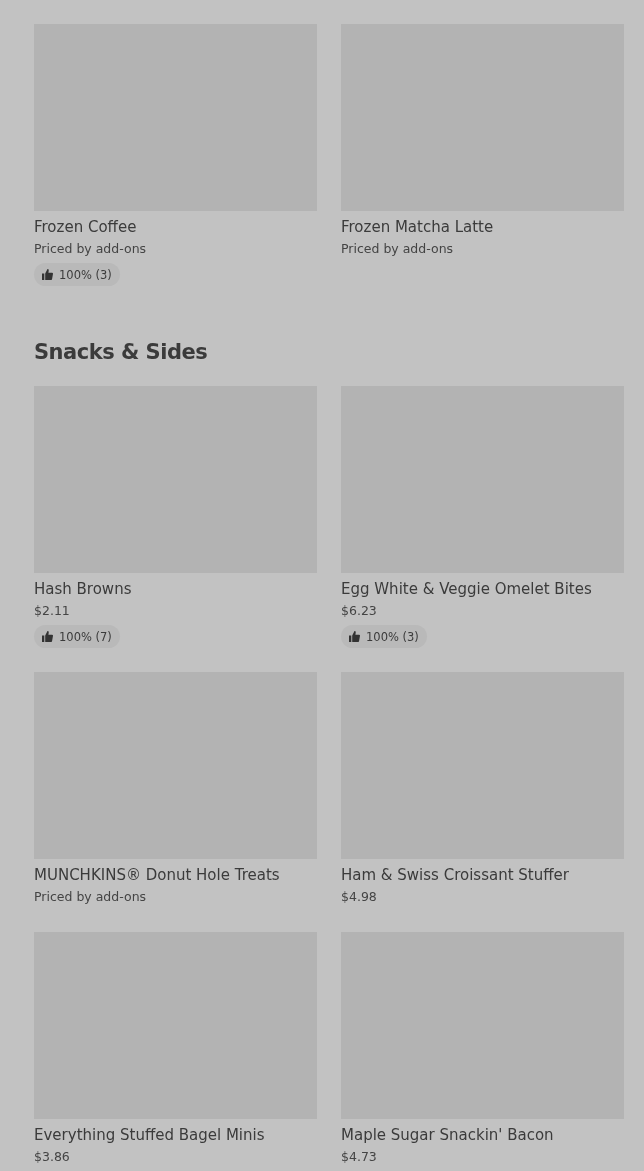 Image resolution: width=644 pixels, height=1171 pixels. I want to click on item-name: Hash Browns, so click(83, 589).